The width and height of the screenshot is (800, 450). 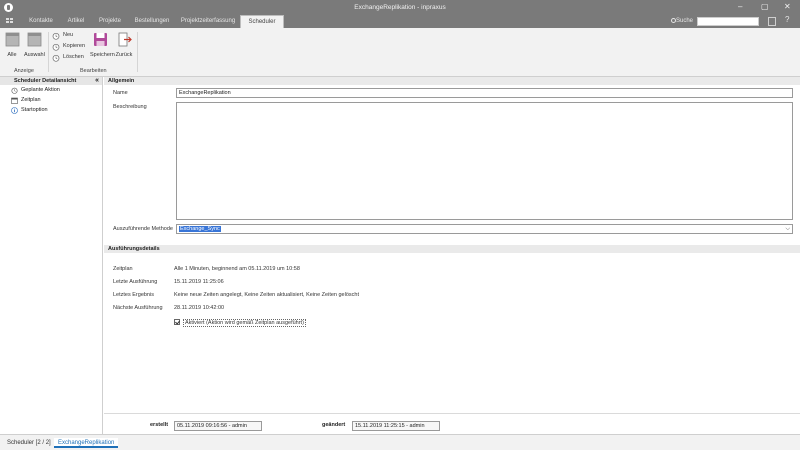 I want to click on speichern-label: Speichern, so click(x=102, y=55).